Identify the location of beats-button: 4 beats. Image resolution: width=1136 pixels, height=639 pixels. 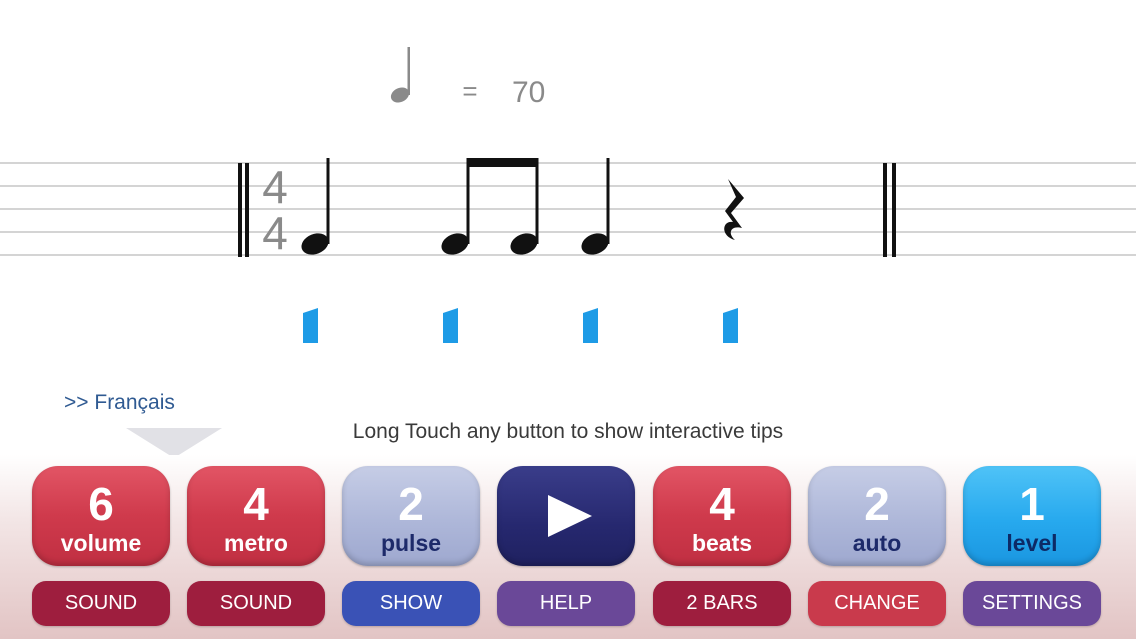
(722, 516).